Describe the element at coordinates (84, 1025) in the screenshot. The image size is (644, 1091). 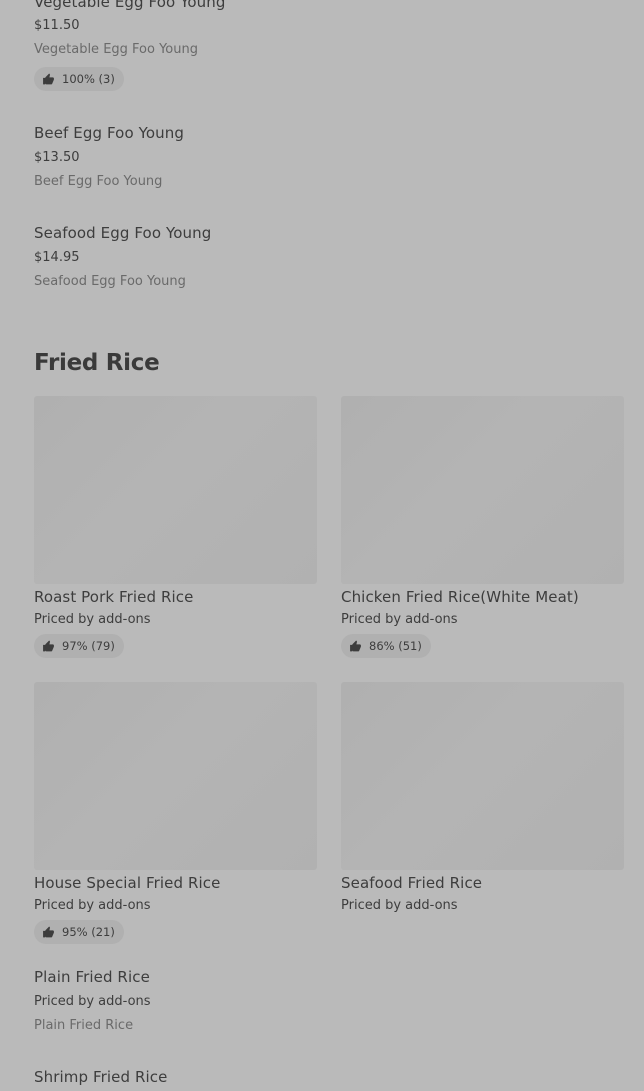
I see `item-description: Plain Fried Rice` at that location.